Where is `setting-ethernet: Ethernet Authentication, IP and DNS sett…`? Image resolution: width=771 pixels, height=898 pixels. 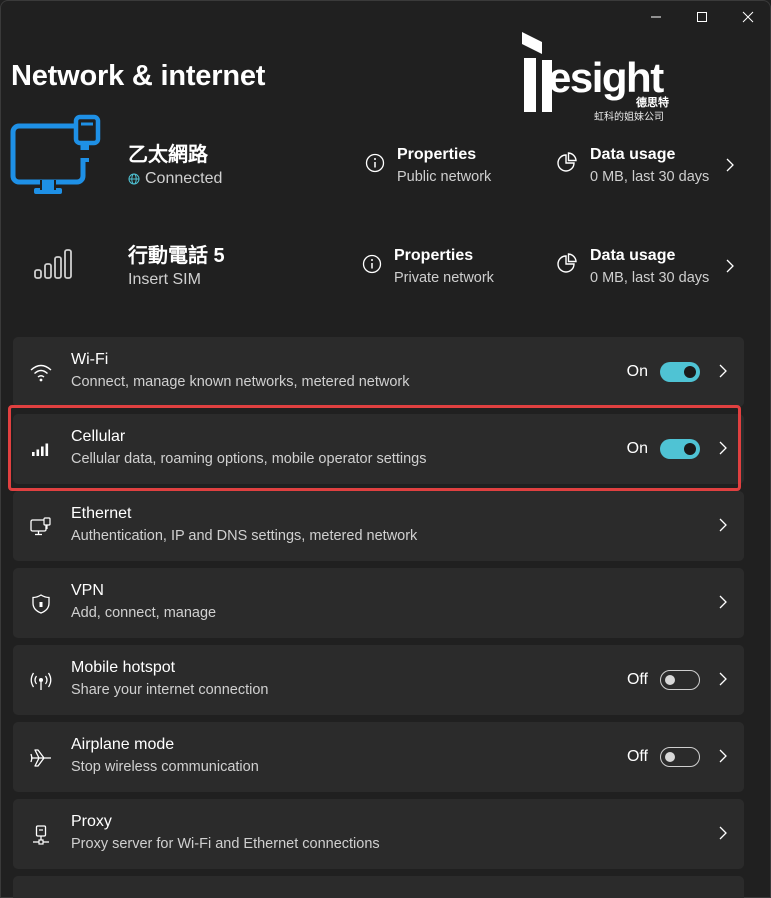 setting-ethernet: Ethernet Authentication, IP and DNS sett… is located at coordinates (378, 526).